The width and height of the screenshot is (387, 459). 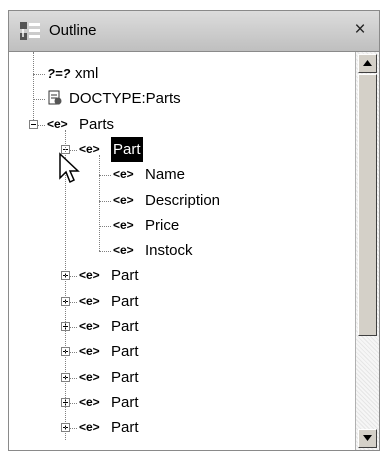 I want to click on tree-row: <e> Price, so click(x=179, y=225).